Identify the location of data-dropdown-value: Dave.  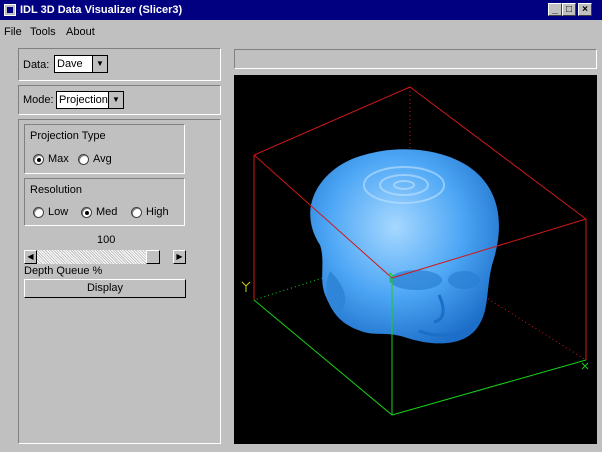
(70, 64).